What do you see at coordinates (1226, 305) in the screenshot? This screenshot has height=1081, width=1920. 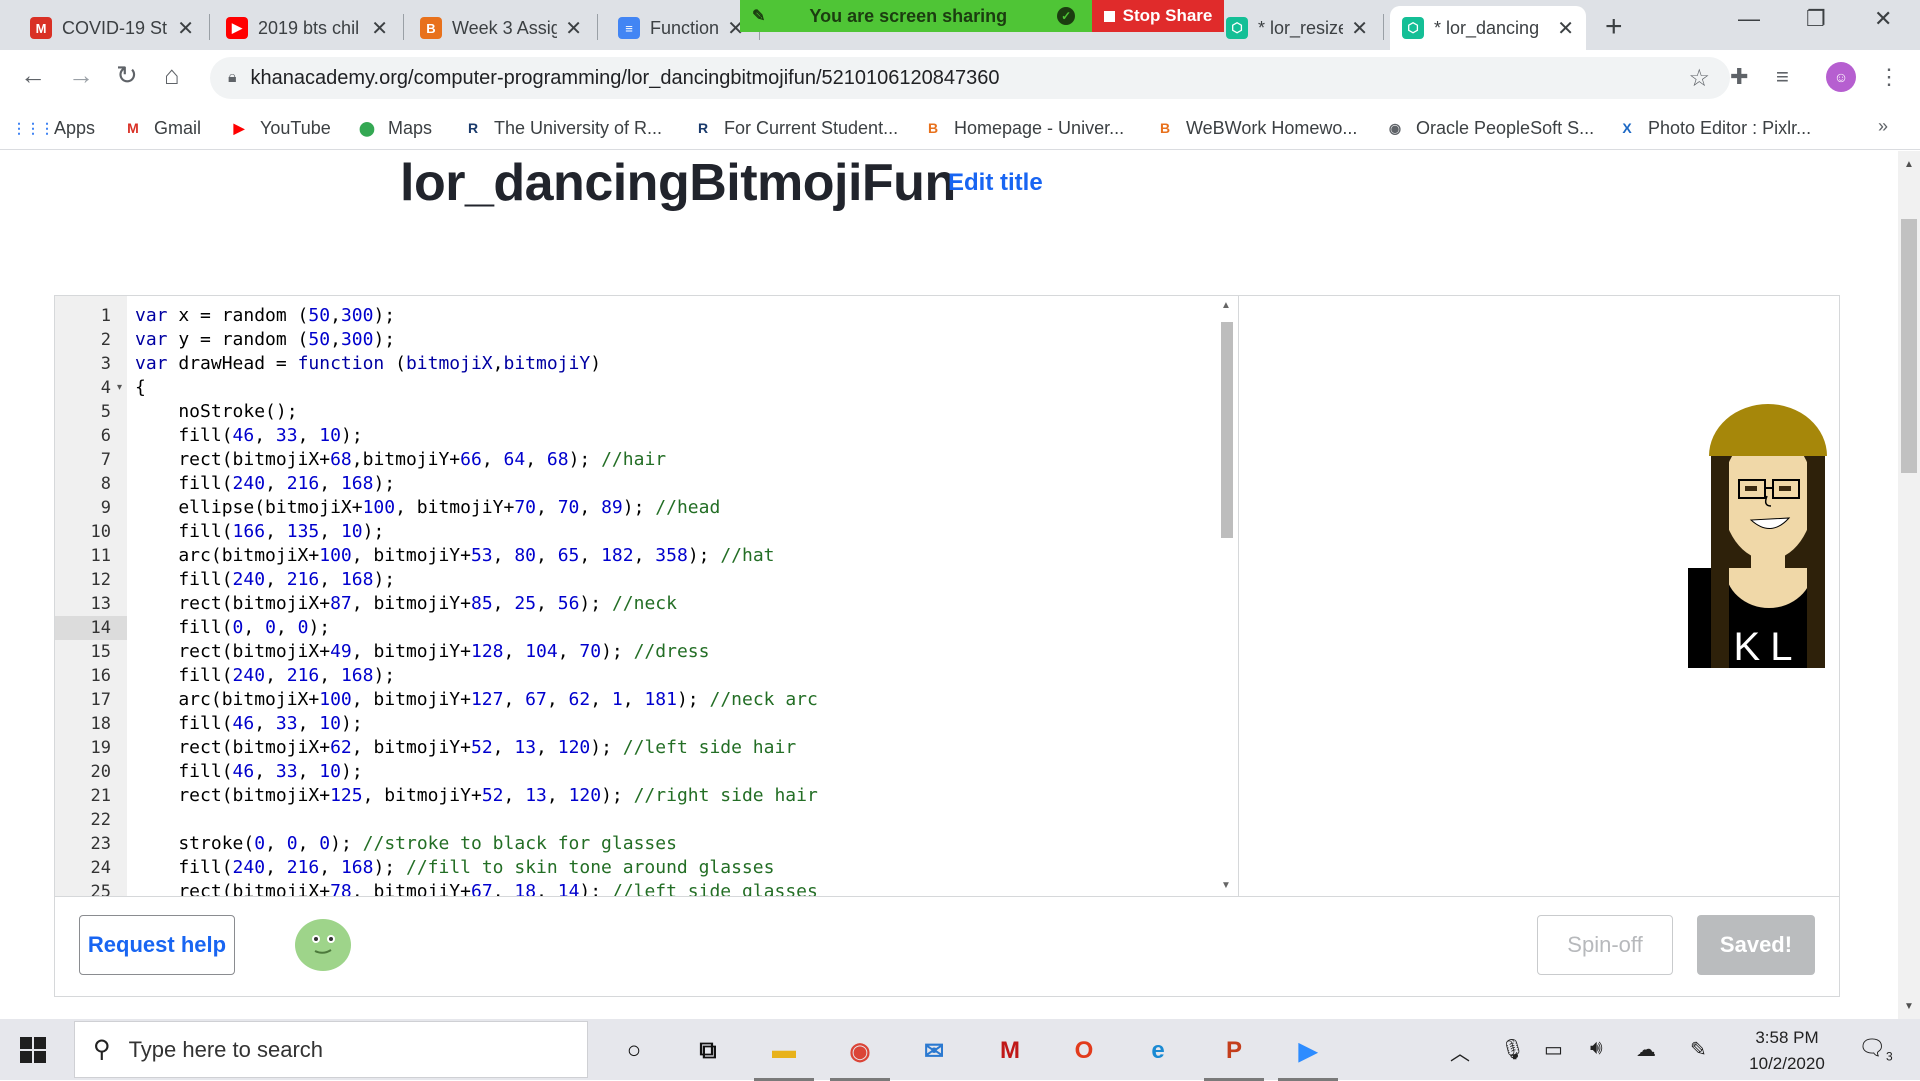 I see `scroll-up-arrow-icon: ▲` at bounding box center [1226, 305].